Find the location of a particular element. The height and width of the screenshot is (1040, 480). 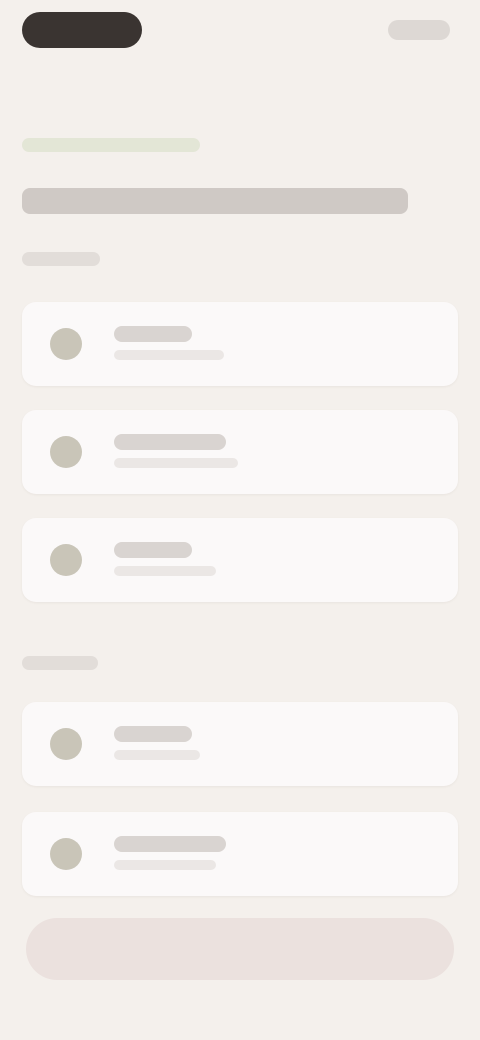

back-button is located at coordinates (82, 30).